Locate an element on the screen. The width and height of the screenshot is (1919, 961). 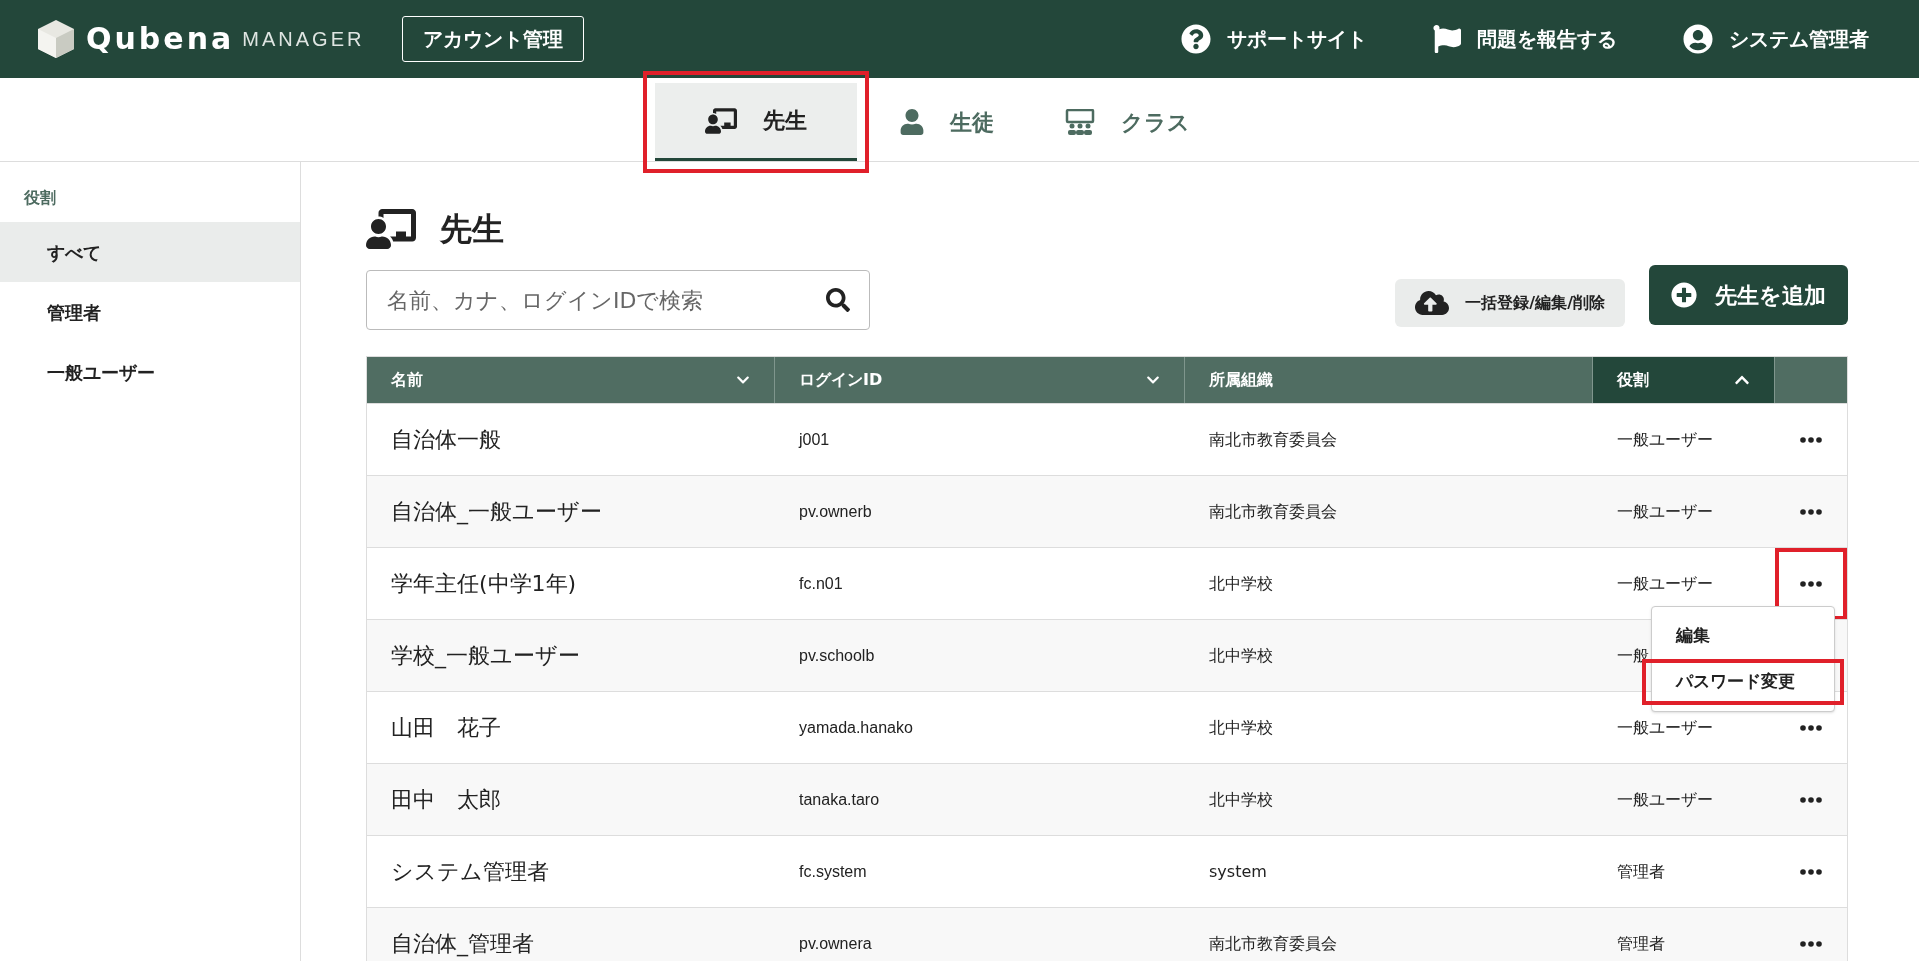
table-cell-text: 田中 太郎 is located at coordinates (446, 800).